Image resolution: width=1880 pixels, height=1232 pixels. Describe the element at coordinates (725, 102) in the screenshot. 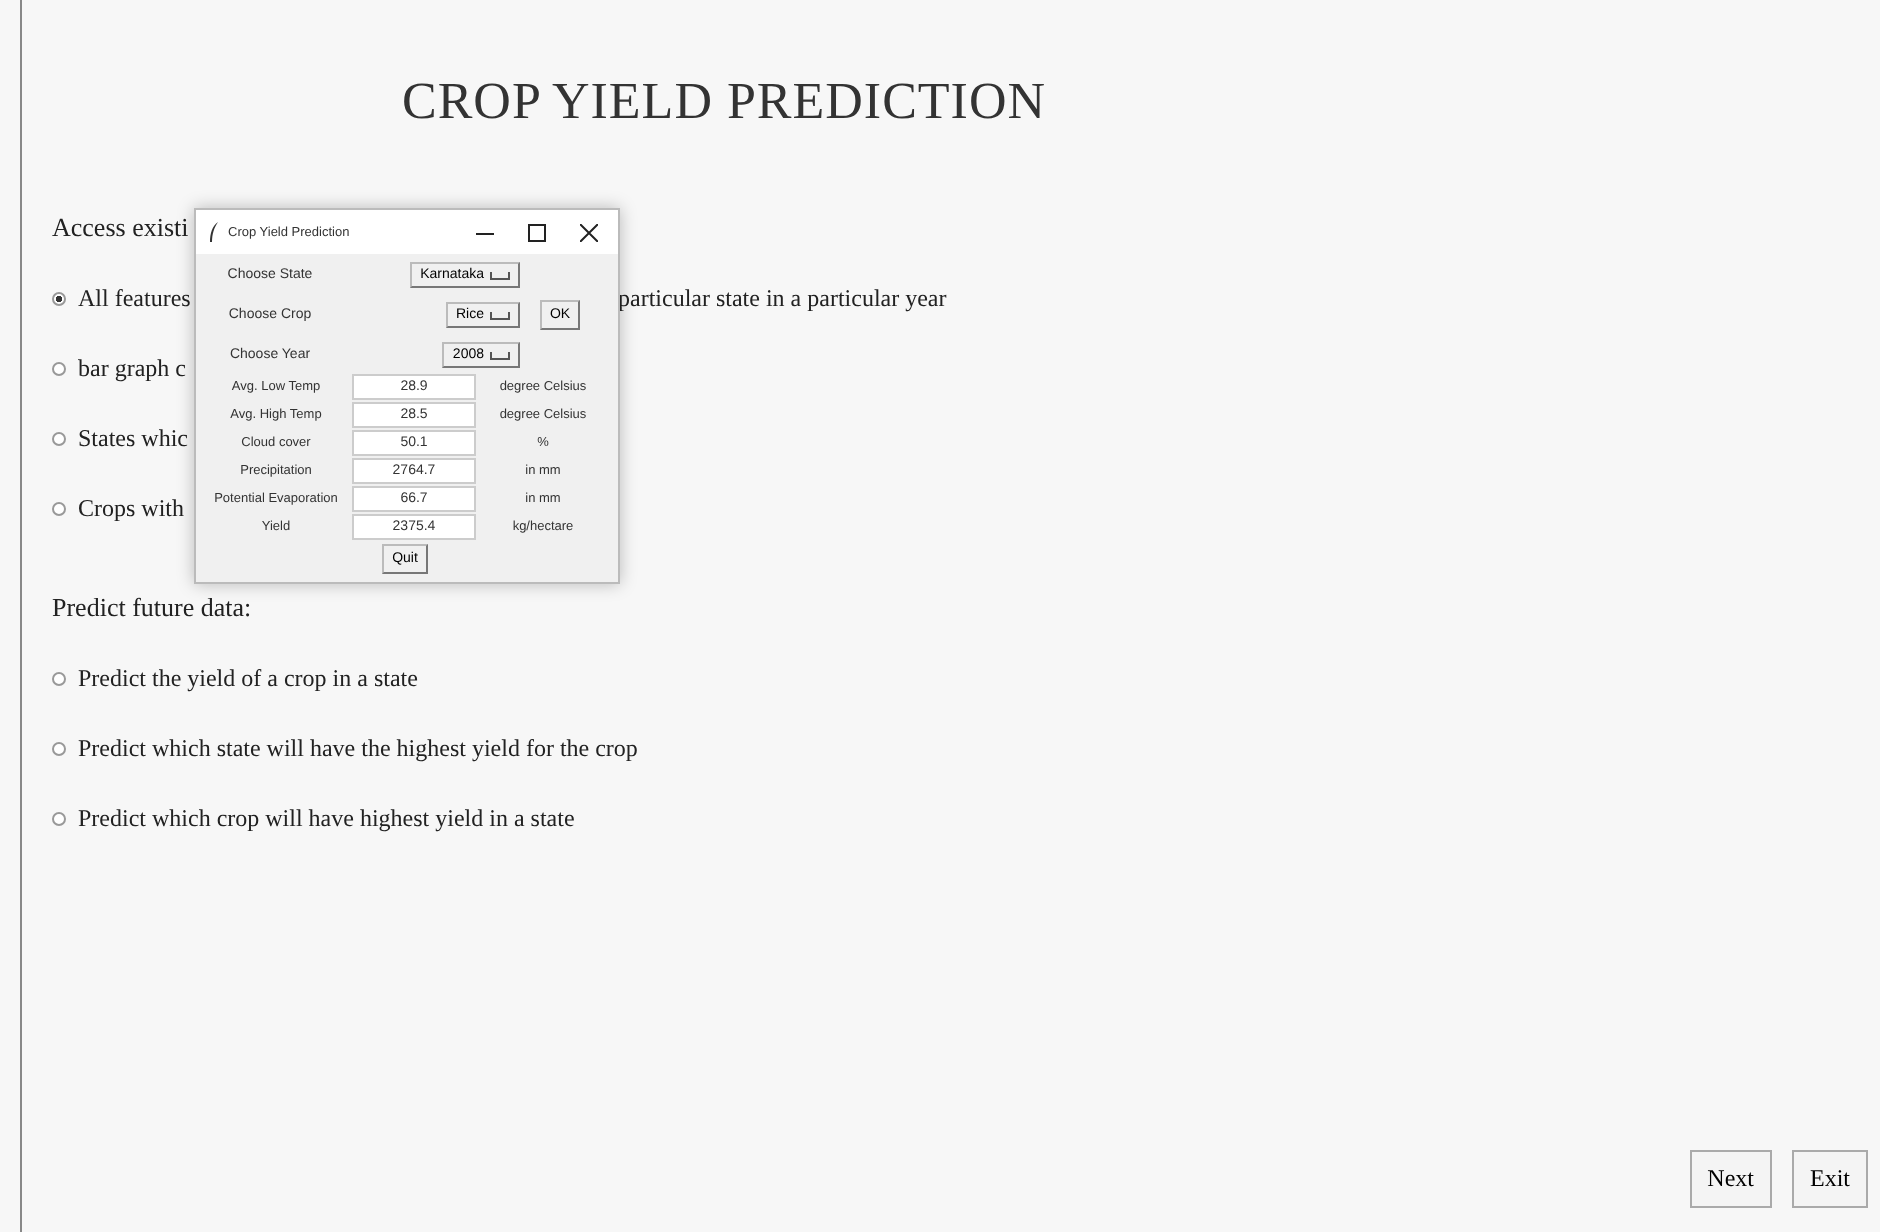

I see `app-title: CROP YIELD PREDICTION` at that location.